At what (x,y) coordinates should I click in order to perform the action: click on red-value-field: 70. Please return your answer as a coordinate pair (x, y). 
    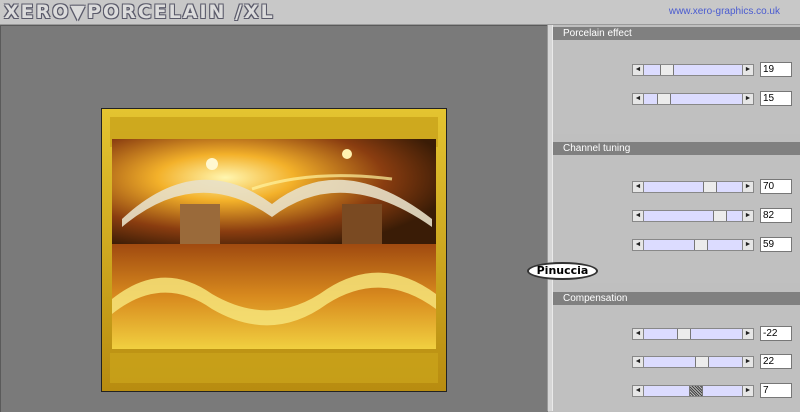
    Looking at the image, I should click on (776, 186).